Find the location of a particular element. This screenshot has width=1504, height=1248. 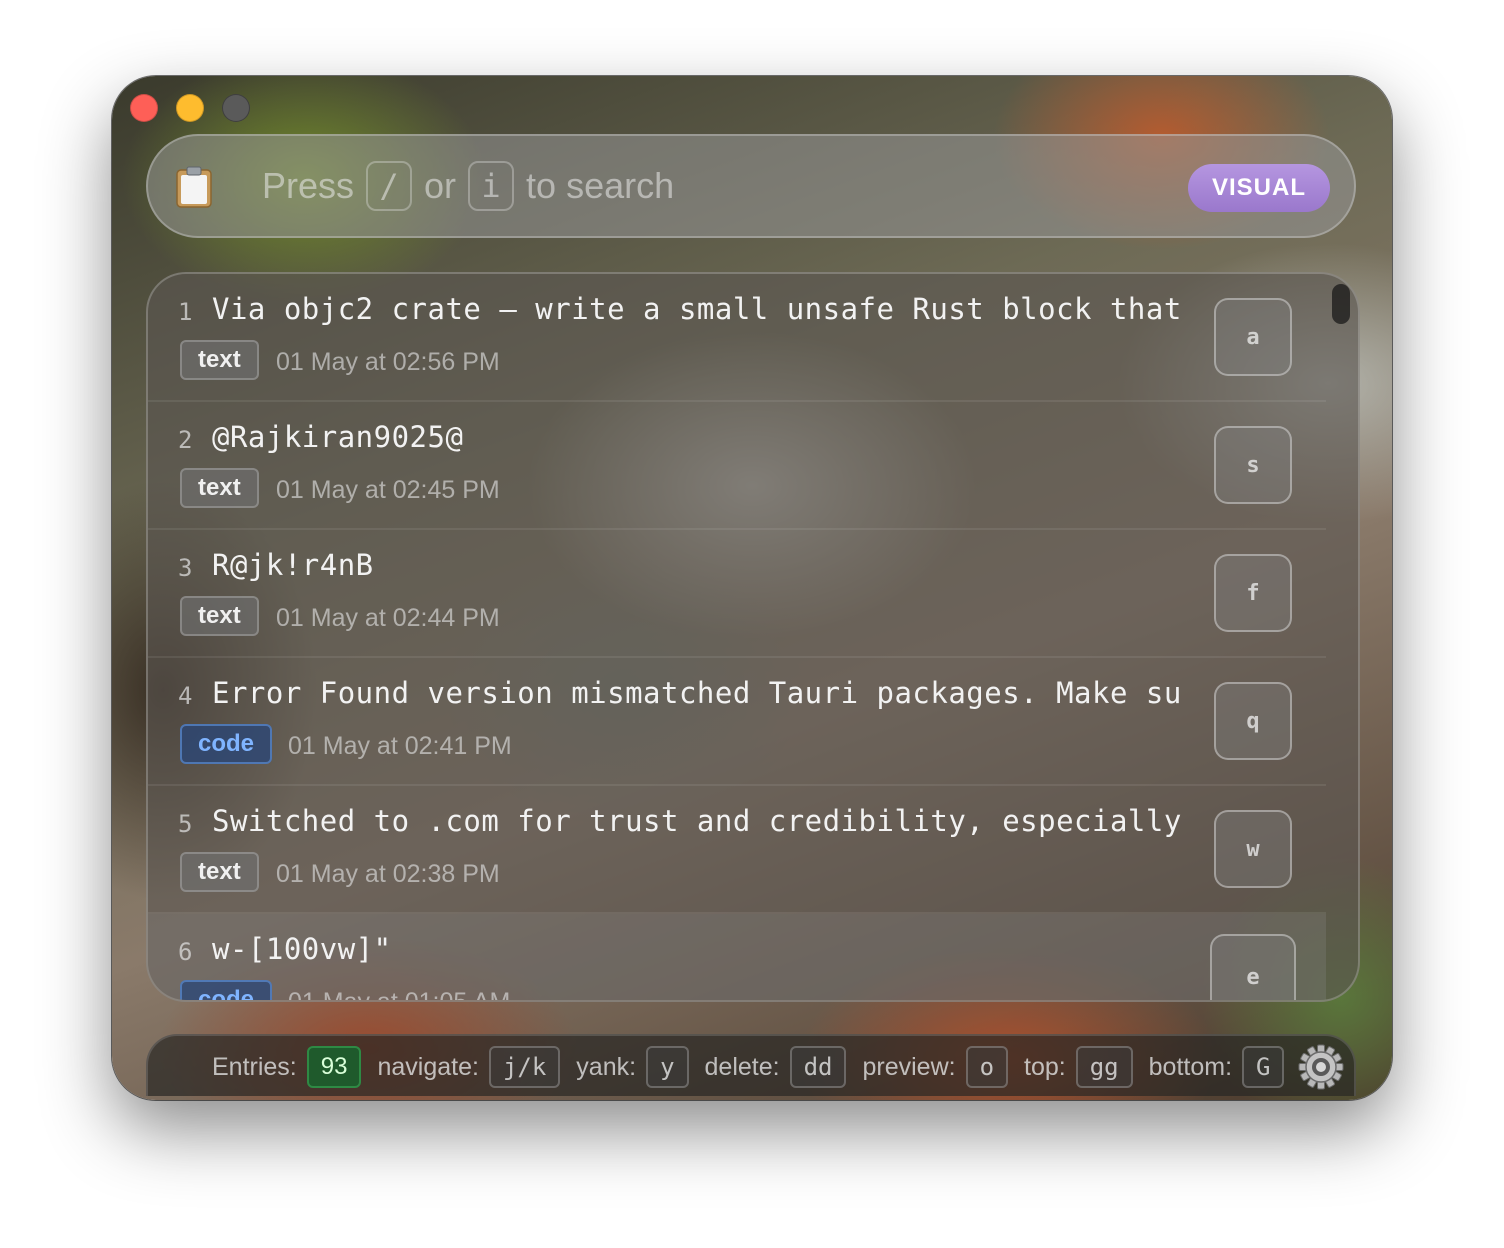

entries-label: Entries: is located at coordinates (254, 1066).